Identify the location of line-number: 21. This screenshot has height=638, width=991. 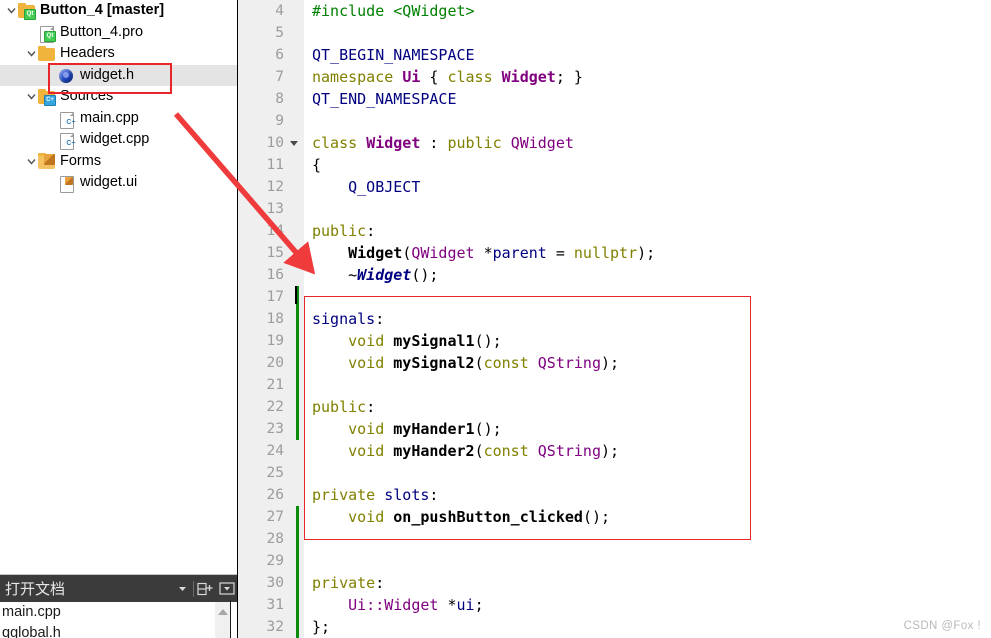
(275, 385).